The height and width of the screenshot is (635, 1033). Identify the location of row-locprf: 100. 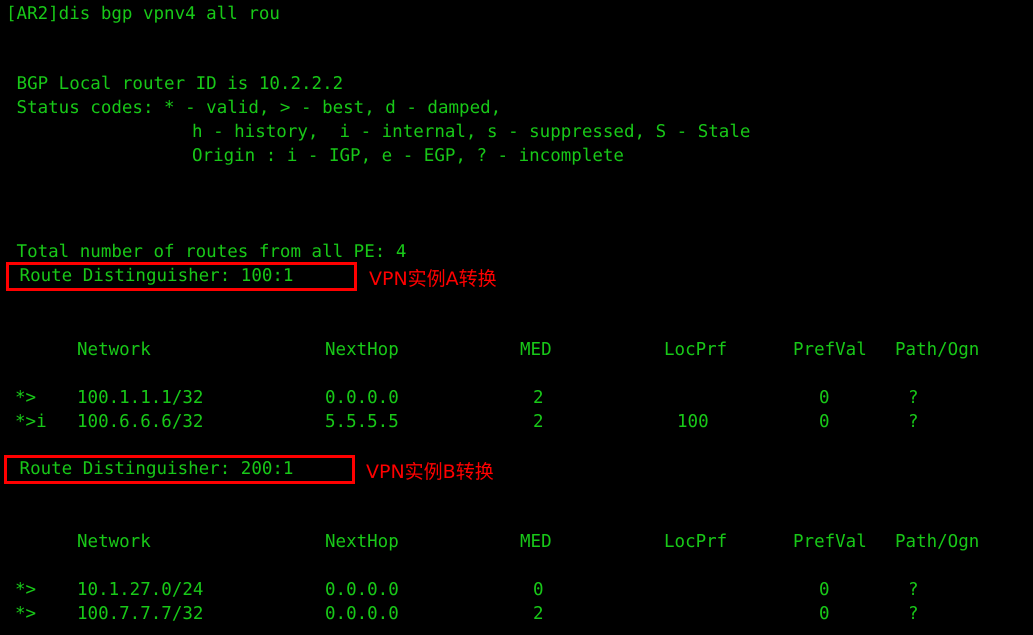
(693, 422).